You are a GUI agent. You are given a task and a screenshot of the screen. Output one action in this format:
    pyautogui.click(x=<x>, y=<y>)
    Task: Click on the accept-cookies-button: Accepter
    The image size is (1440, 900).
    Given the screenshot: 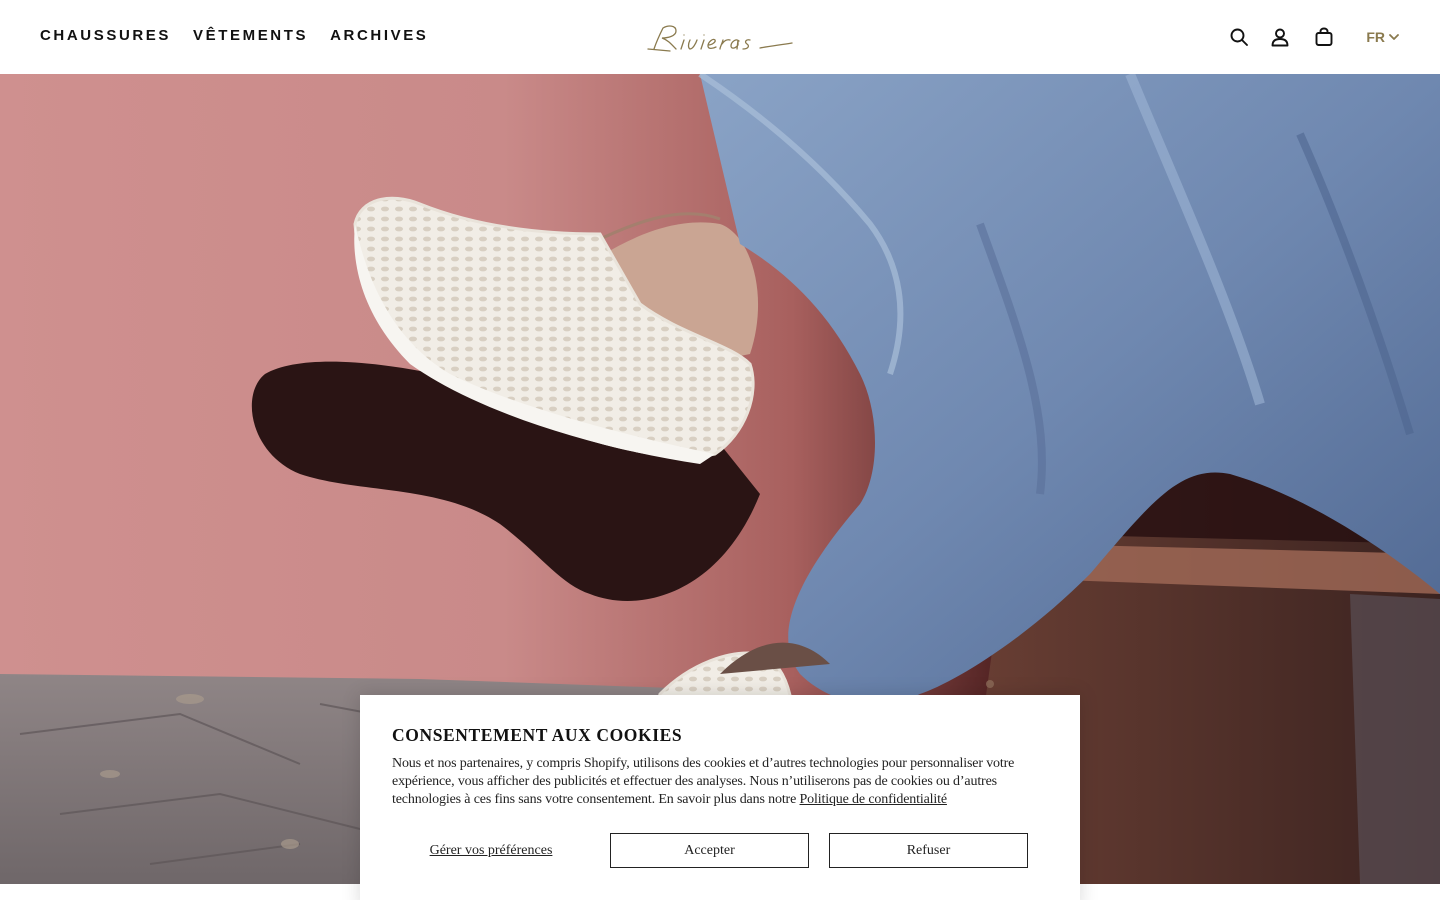 What is the action you would take?
    pyautogui.click(x=709, y=850)
    